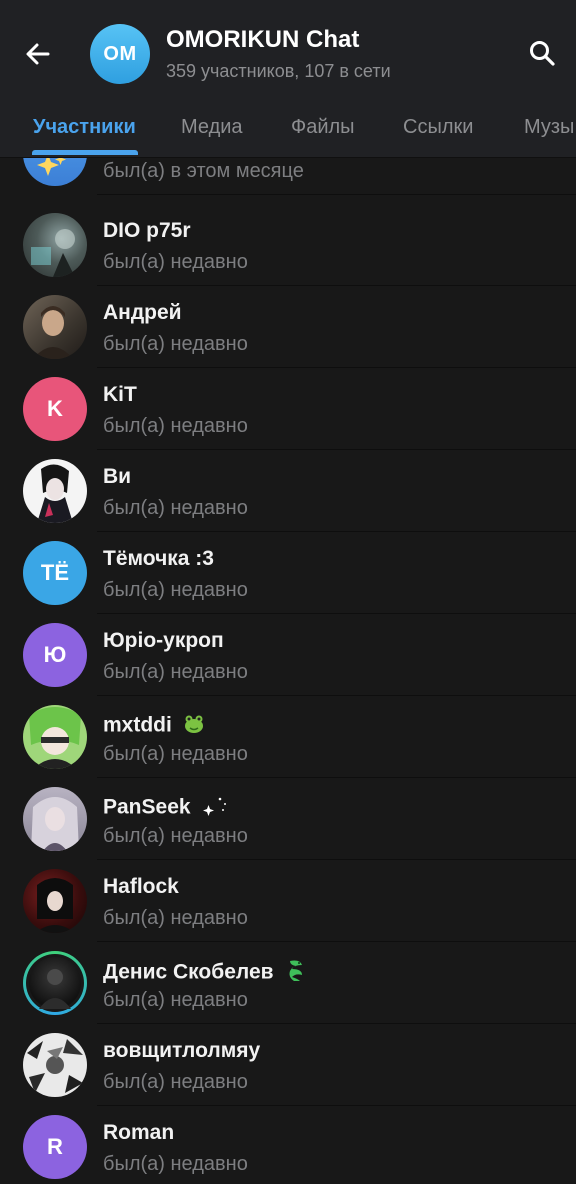 The width and height of the screenshot is (576, 1184). I want to click on member-name-text: mxtddi, so click(137, 725).